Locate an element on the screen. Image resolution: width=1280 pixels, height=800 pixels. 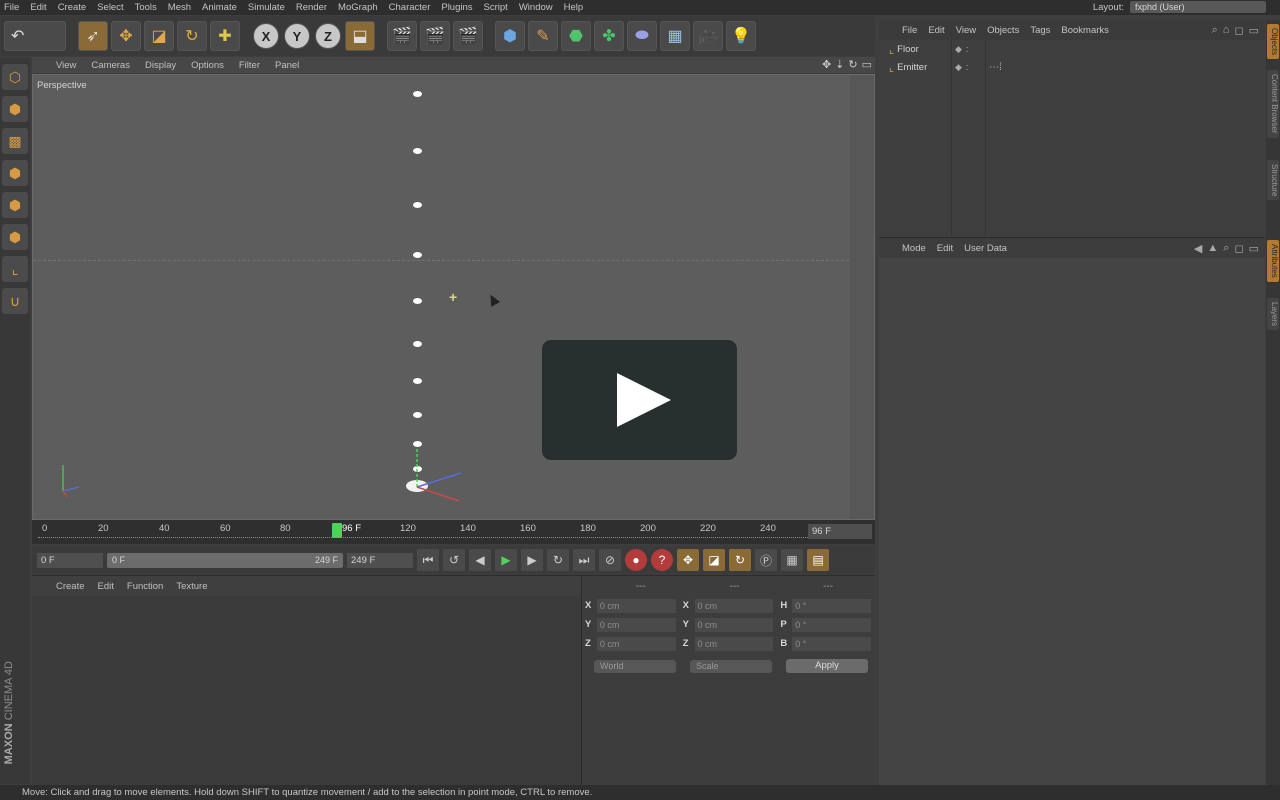
position-z-field: 0 cm is located at coordinates (636, 643).